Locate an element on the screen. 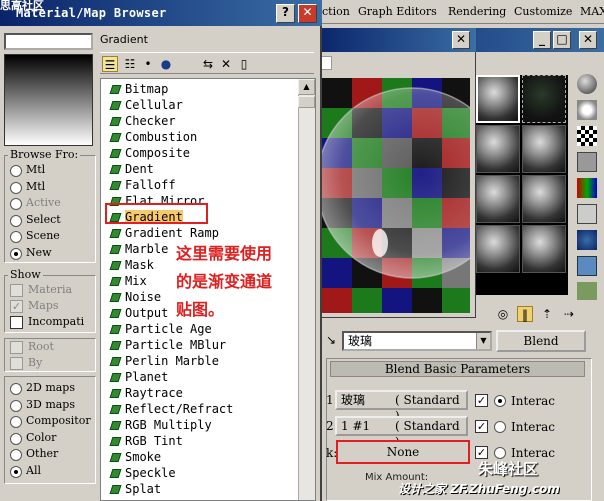 The width and height of the screenshot is (604, 501). map-filter-option-label: 3D maps is located at coordinates (50, 404).